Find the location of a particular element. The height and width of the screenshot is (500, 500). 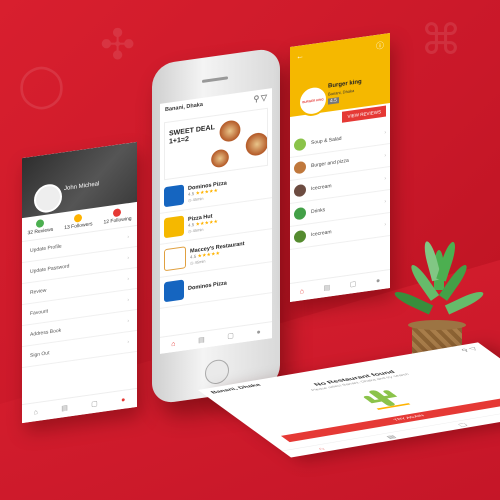

stat-value: 12 is located at coordinates (106, 222).